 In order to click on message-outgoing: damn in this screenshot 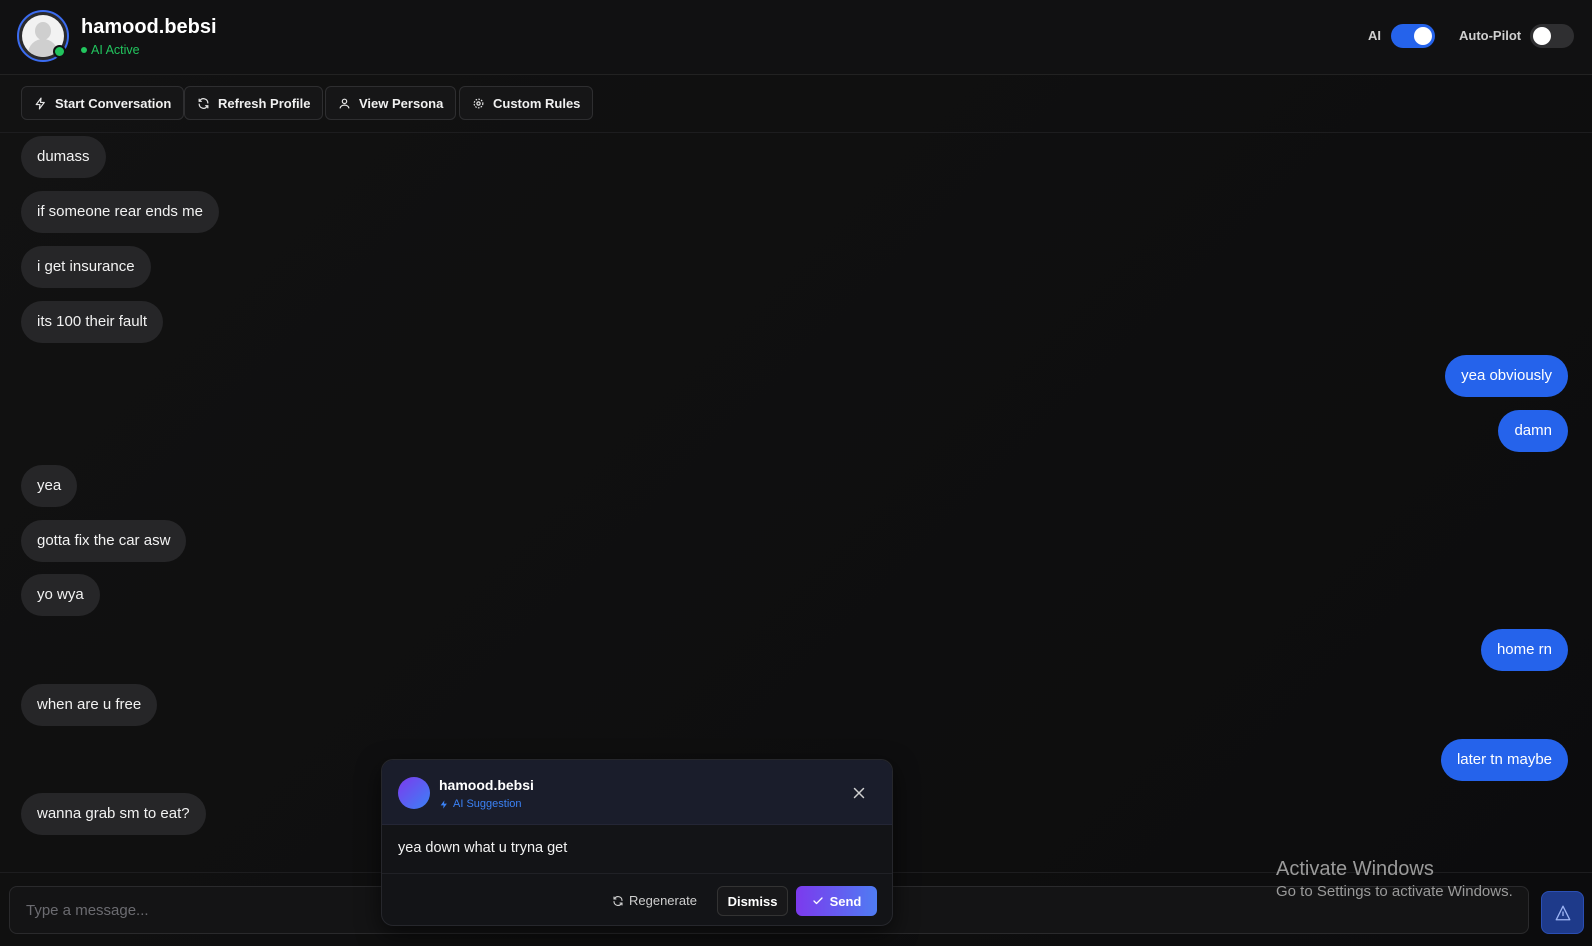, I will do `click(1533, 431)`.